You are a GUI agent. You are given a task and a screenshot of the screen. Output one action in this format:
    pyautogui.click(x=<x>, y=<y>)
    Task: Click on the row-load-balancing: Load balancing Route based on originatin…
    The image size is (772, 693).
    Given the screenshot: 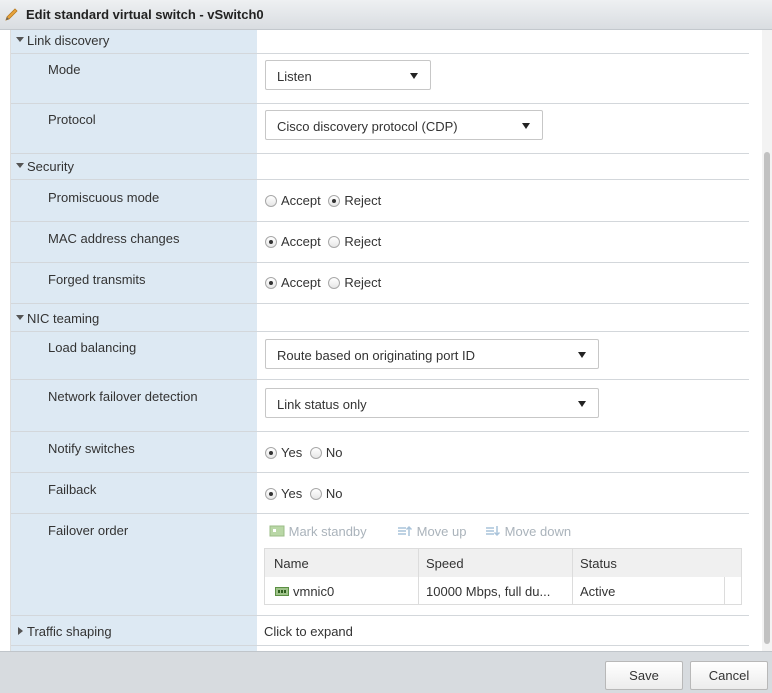 What is the action you would take?
    pyautogui.click(x=380, y=356)
    